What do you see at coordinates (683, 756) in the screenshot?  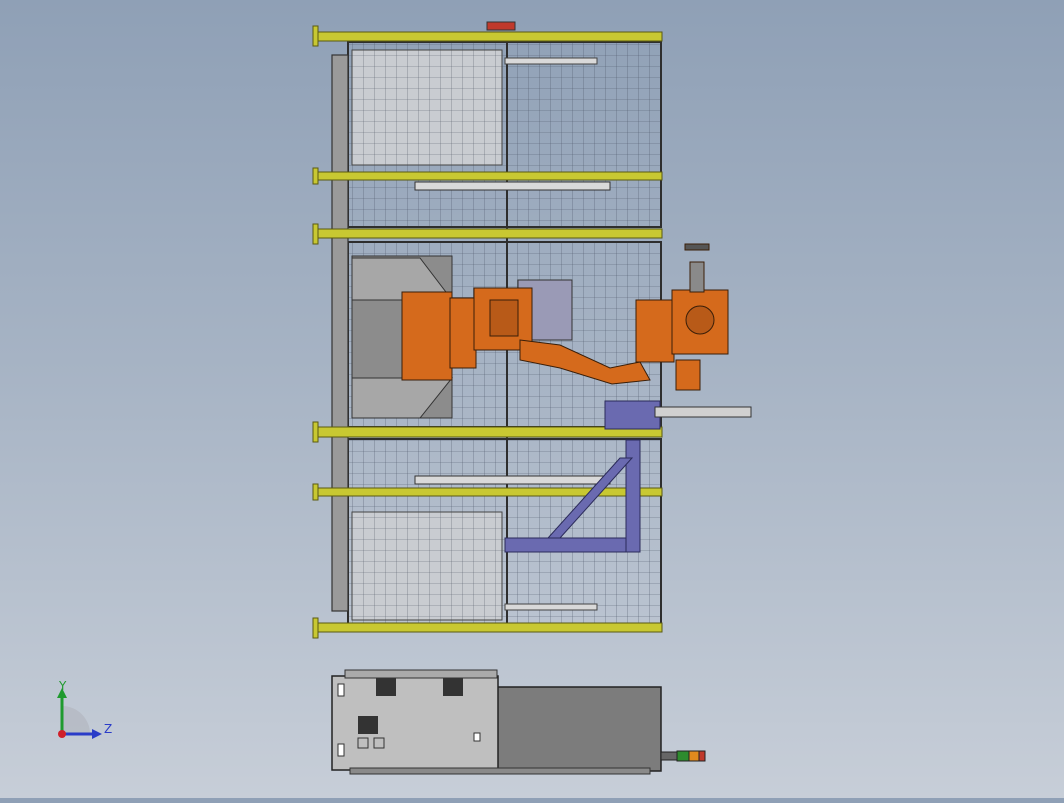 I see `stack-light-icon` at bounding box center [683, 756].